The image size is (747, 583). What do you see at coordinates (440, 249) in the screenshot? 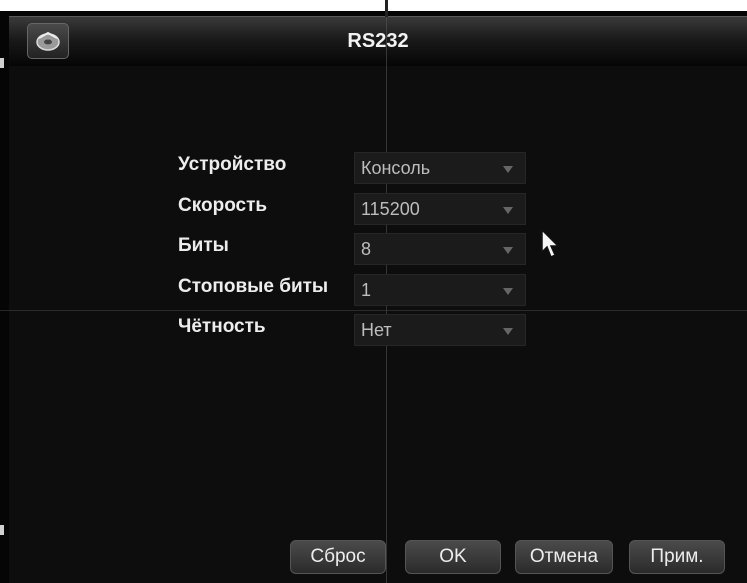
I see `data-bits-select: 8` at bounding box center [440, 249].